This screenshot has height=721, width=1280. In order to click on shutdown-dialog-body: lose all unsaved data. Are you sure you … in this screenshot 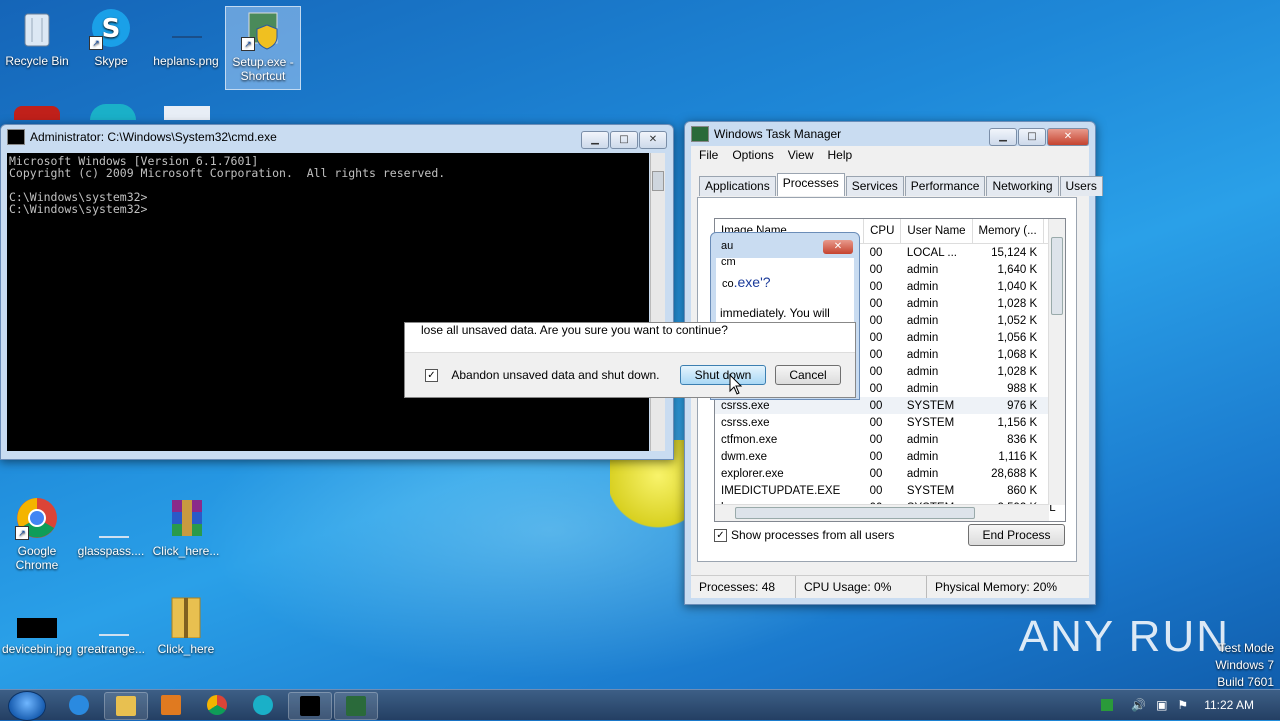, I will do `click(630, 360)`.